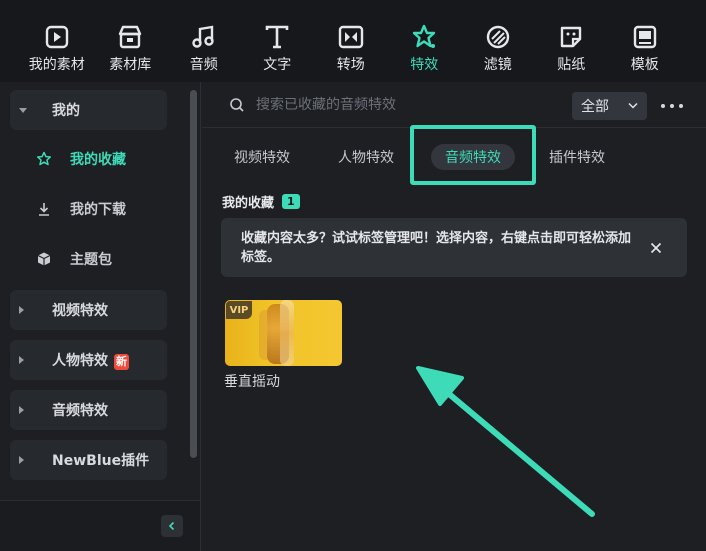  What do you see at coordinates (287, 333) in the screenshot?
I see `thumbnail-art` at bounding box center [287, 333].